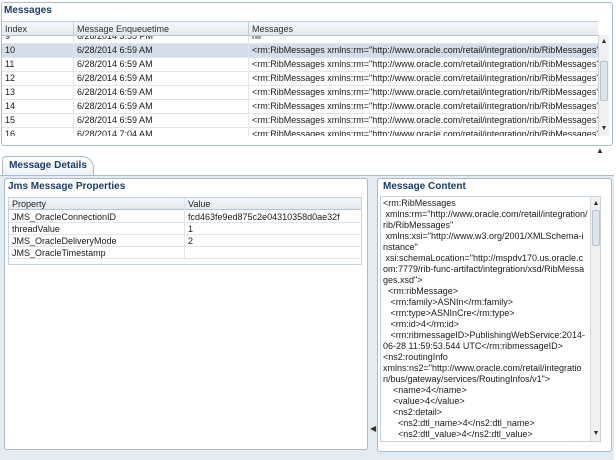  Describe the element at coordinates (273, 204) in the screenshot. I see `column-header-value: Value` at that location.